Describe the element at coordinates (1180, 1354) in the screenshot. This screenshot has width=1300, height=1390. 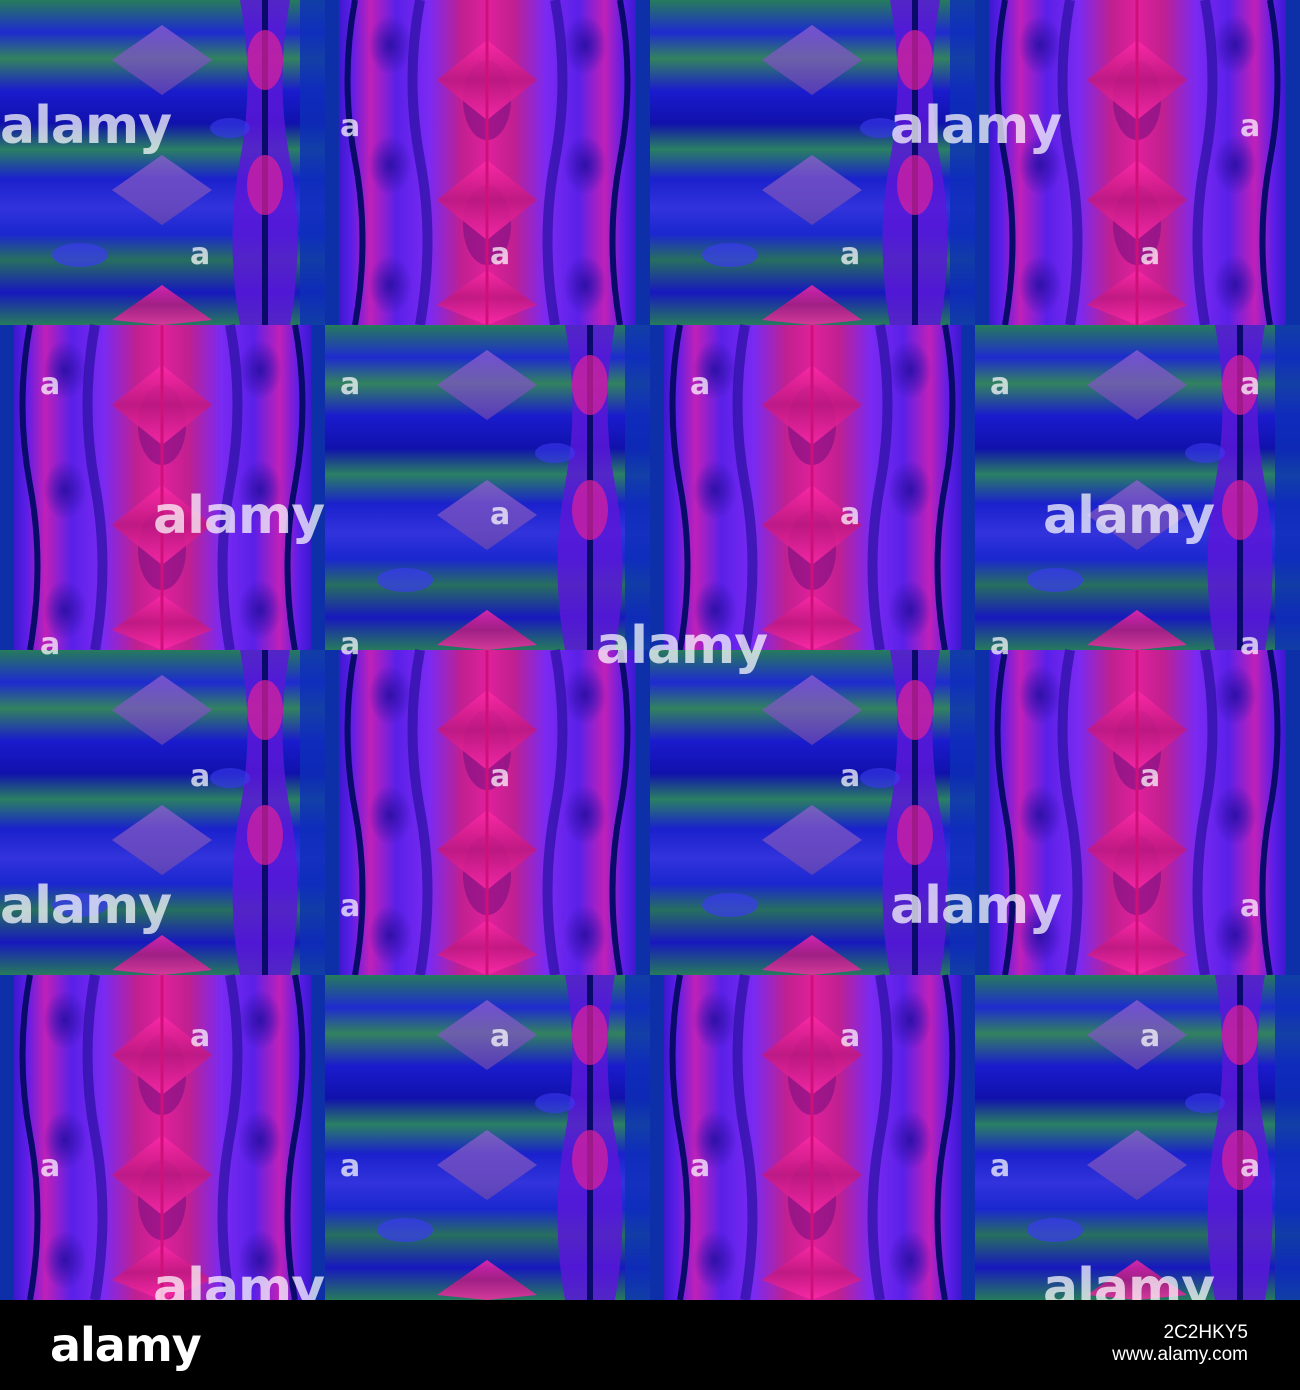
I see `site-url: www.alamy.com` at that location.